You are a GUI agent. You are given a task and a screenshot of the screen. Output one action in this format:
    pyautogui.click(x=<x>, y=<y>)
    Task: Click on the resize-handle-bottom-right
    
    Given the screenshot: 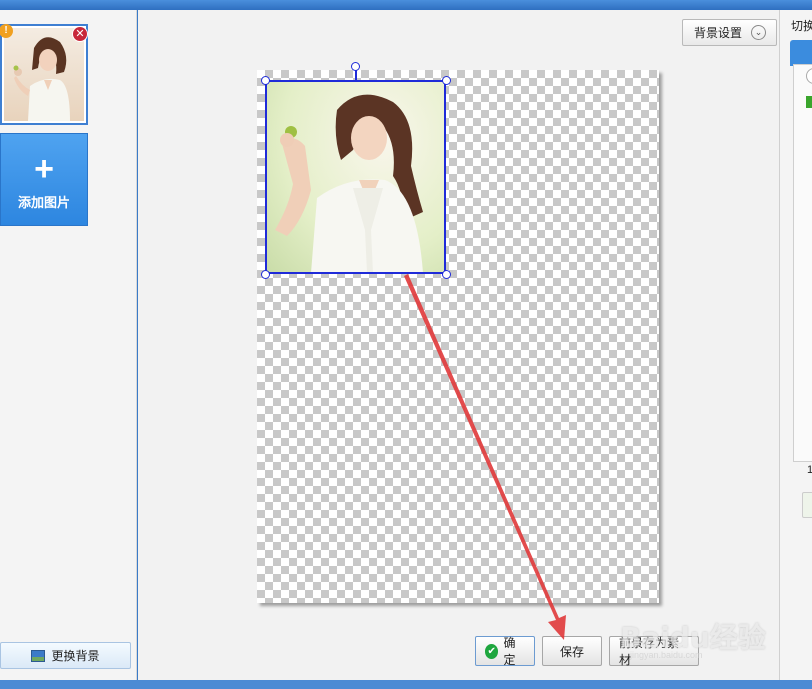 What is the action you would take?
    pyautogui.click(x=446, y=274)
    